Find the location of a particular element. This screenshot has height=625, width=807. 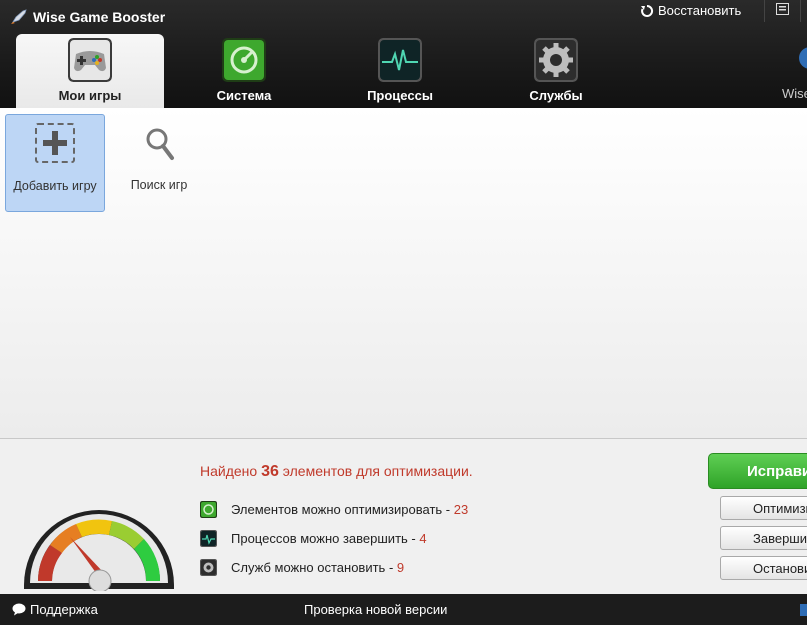

check-update-link: Проверка новой версии is located at coordinates (375, 609).